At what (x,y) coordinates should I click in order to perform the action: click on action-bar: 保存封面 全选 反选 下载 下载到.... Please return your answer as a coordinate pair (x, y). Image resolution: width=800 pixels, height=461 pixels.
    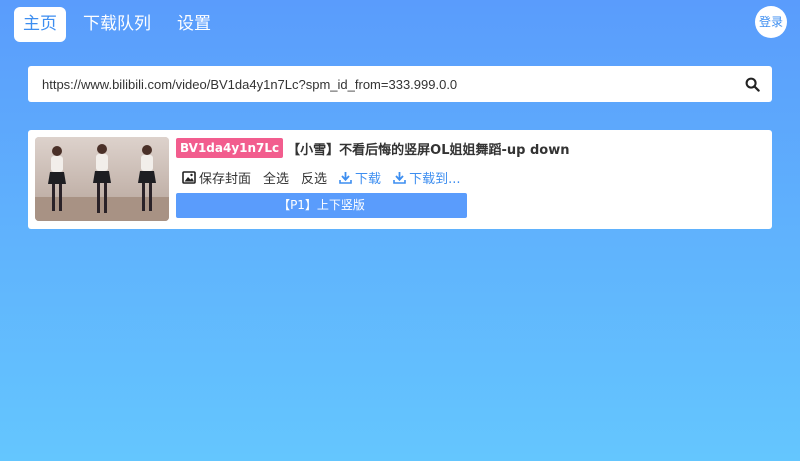
    Looking at the image, I should click on (470, 177).